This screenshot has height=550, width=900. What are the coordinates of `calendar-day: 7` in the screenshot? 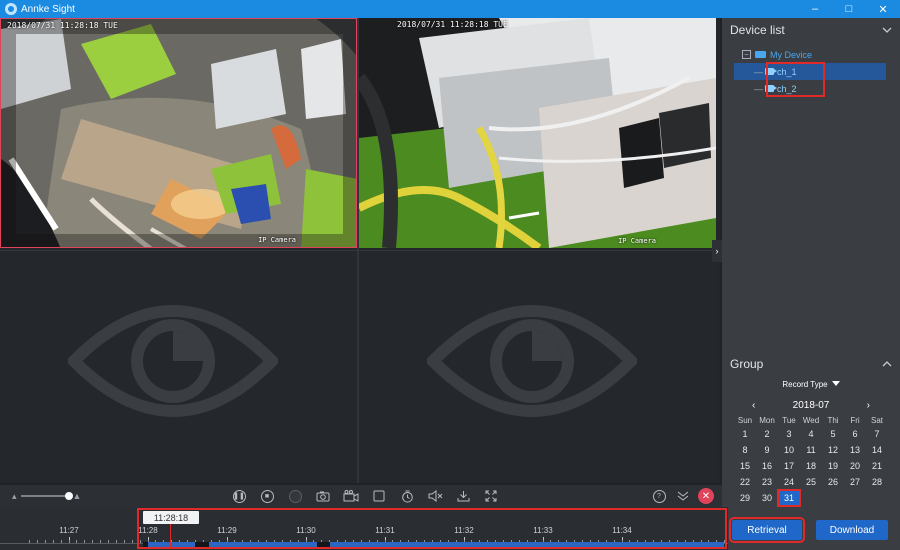 It's located at (877, 434).